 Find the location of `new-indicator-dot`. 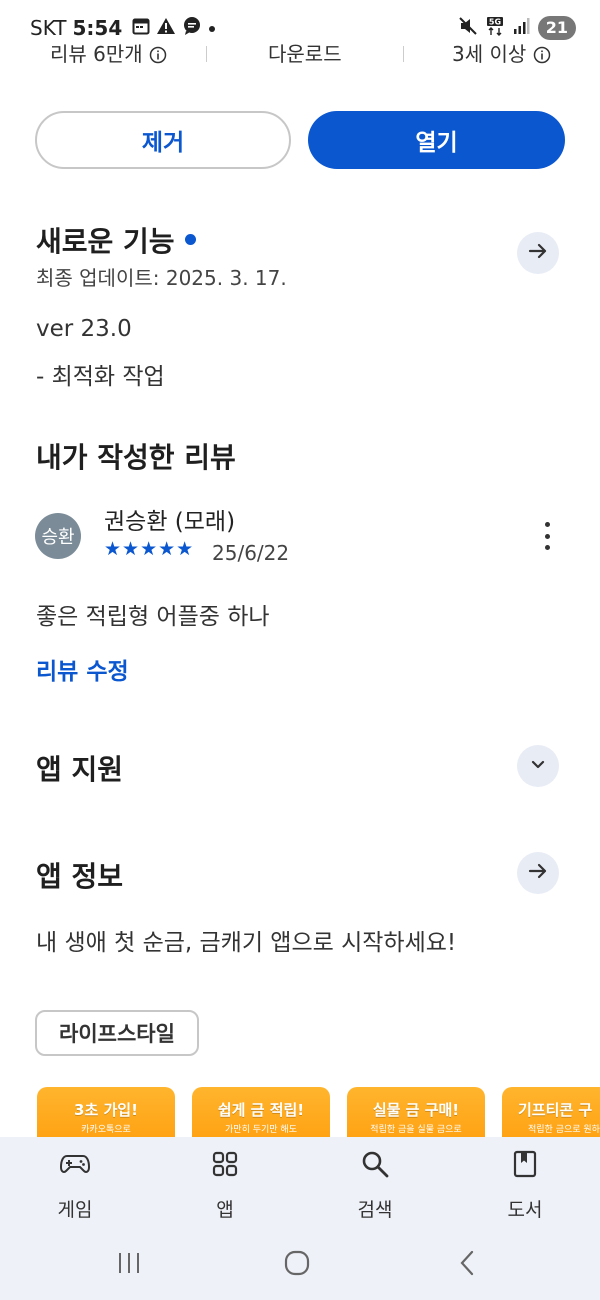

new-indicator-dot is located at coordinates (190, 239).